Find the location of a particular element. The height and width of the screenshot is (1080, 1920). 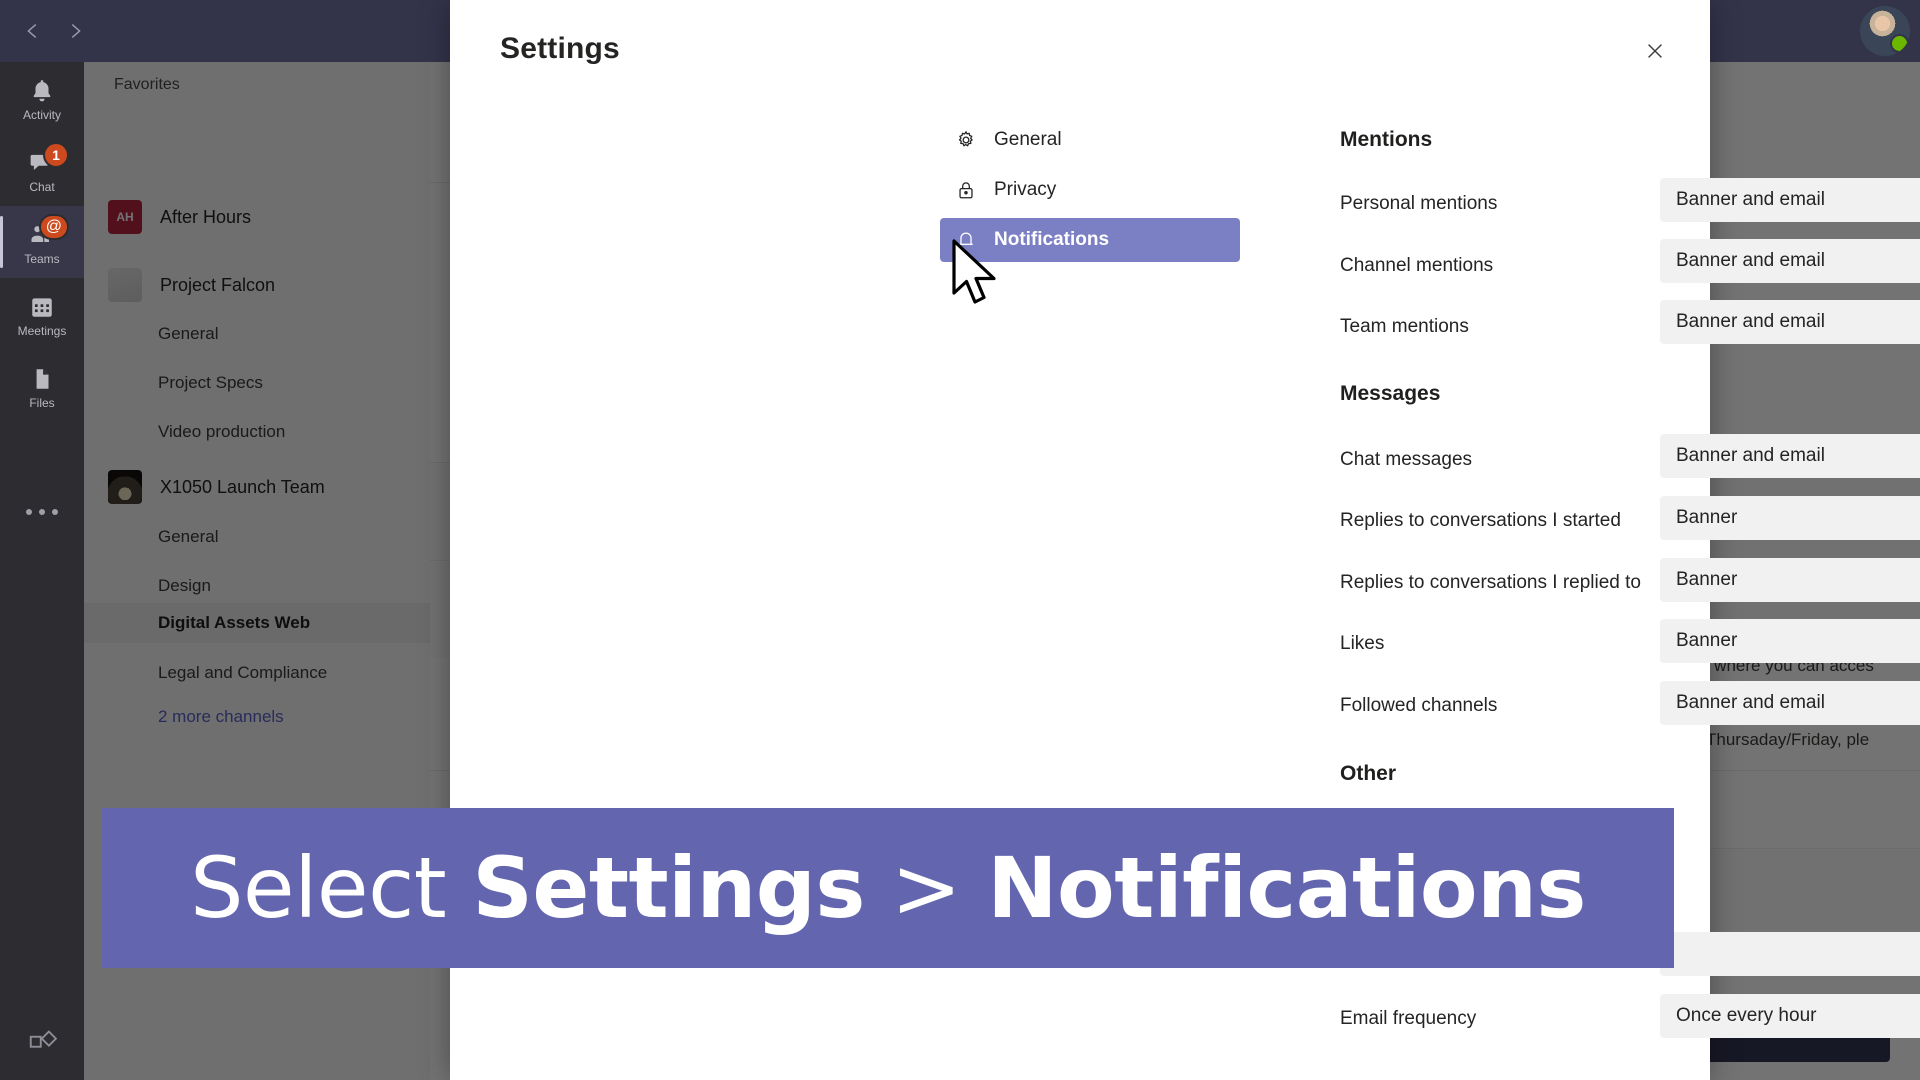

settings-nav: General Privacy Notifications is located at coordinates (1090, 190).